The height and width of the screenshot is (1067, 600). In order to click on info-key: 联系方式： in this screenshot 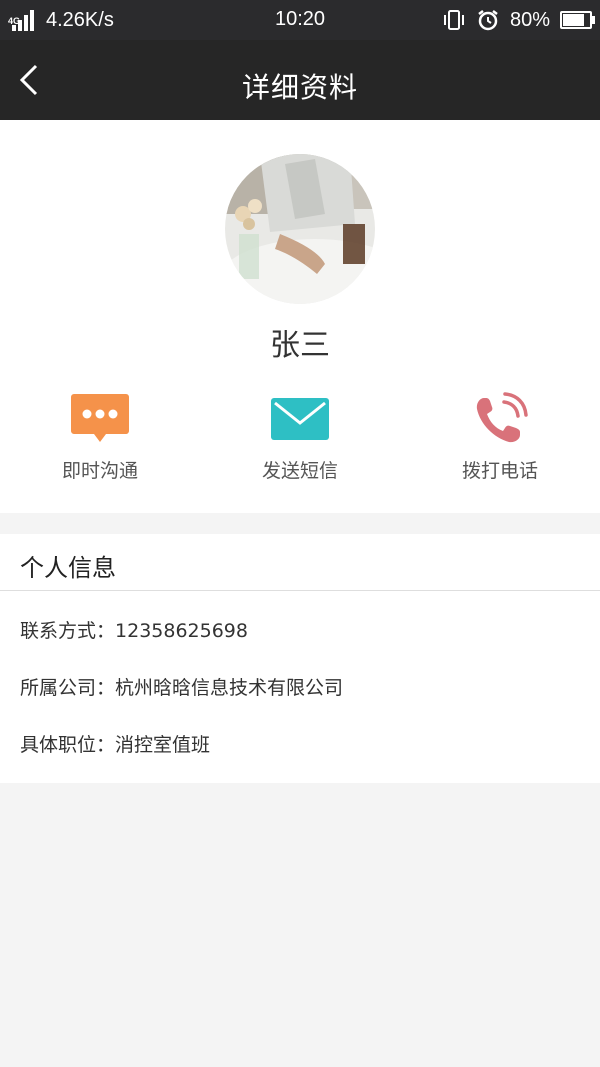, I will do `click(68, 631)`.